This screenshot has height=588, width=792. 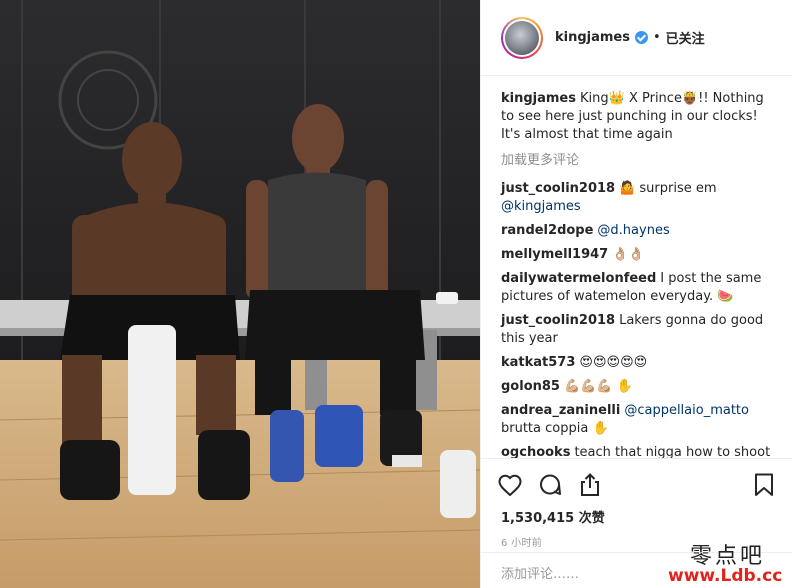 I want to click on comment-row: just_coolin2018 🤷 surprise em @kingjames, so click(x=637, y=198).